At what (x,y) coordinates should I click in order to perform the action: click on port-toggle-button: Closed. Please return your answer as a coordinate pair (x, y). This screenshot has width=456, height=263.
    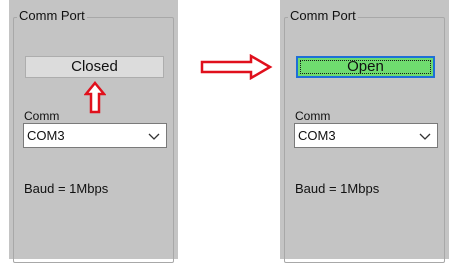
    Looking at the image, I should click on (94, 67).